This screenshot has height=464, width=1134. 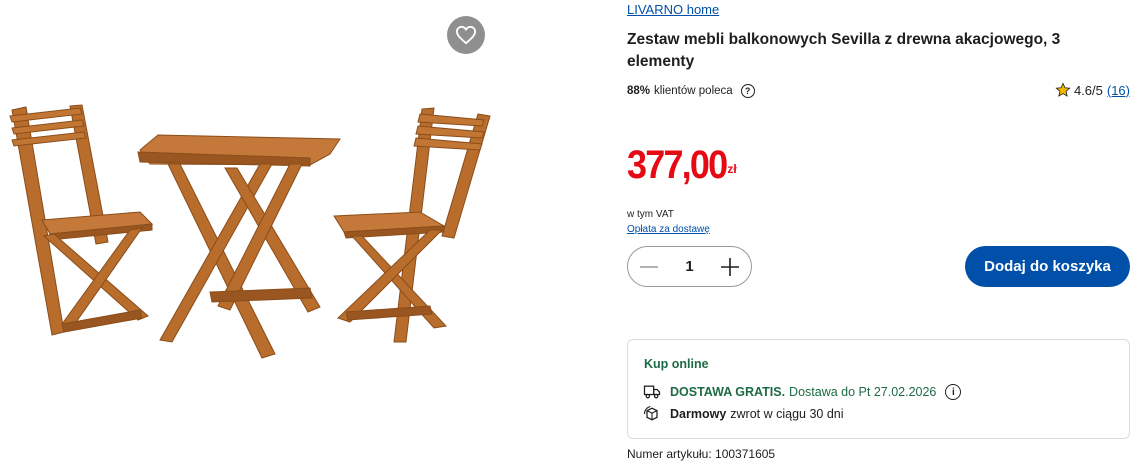 I want to click on delivery-truck-icon, so click(x=652, y=392).